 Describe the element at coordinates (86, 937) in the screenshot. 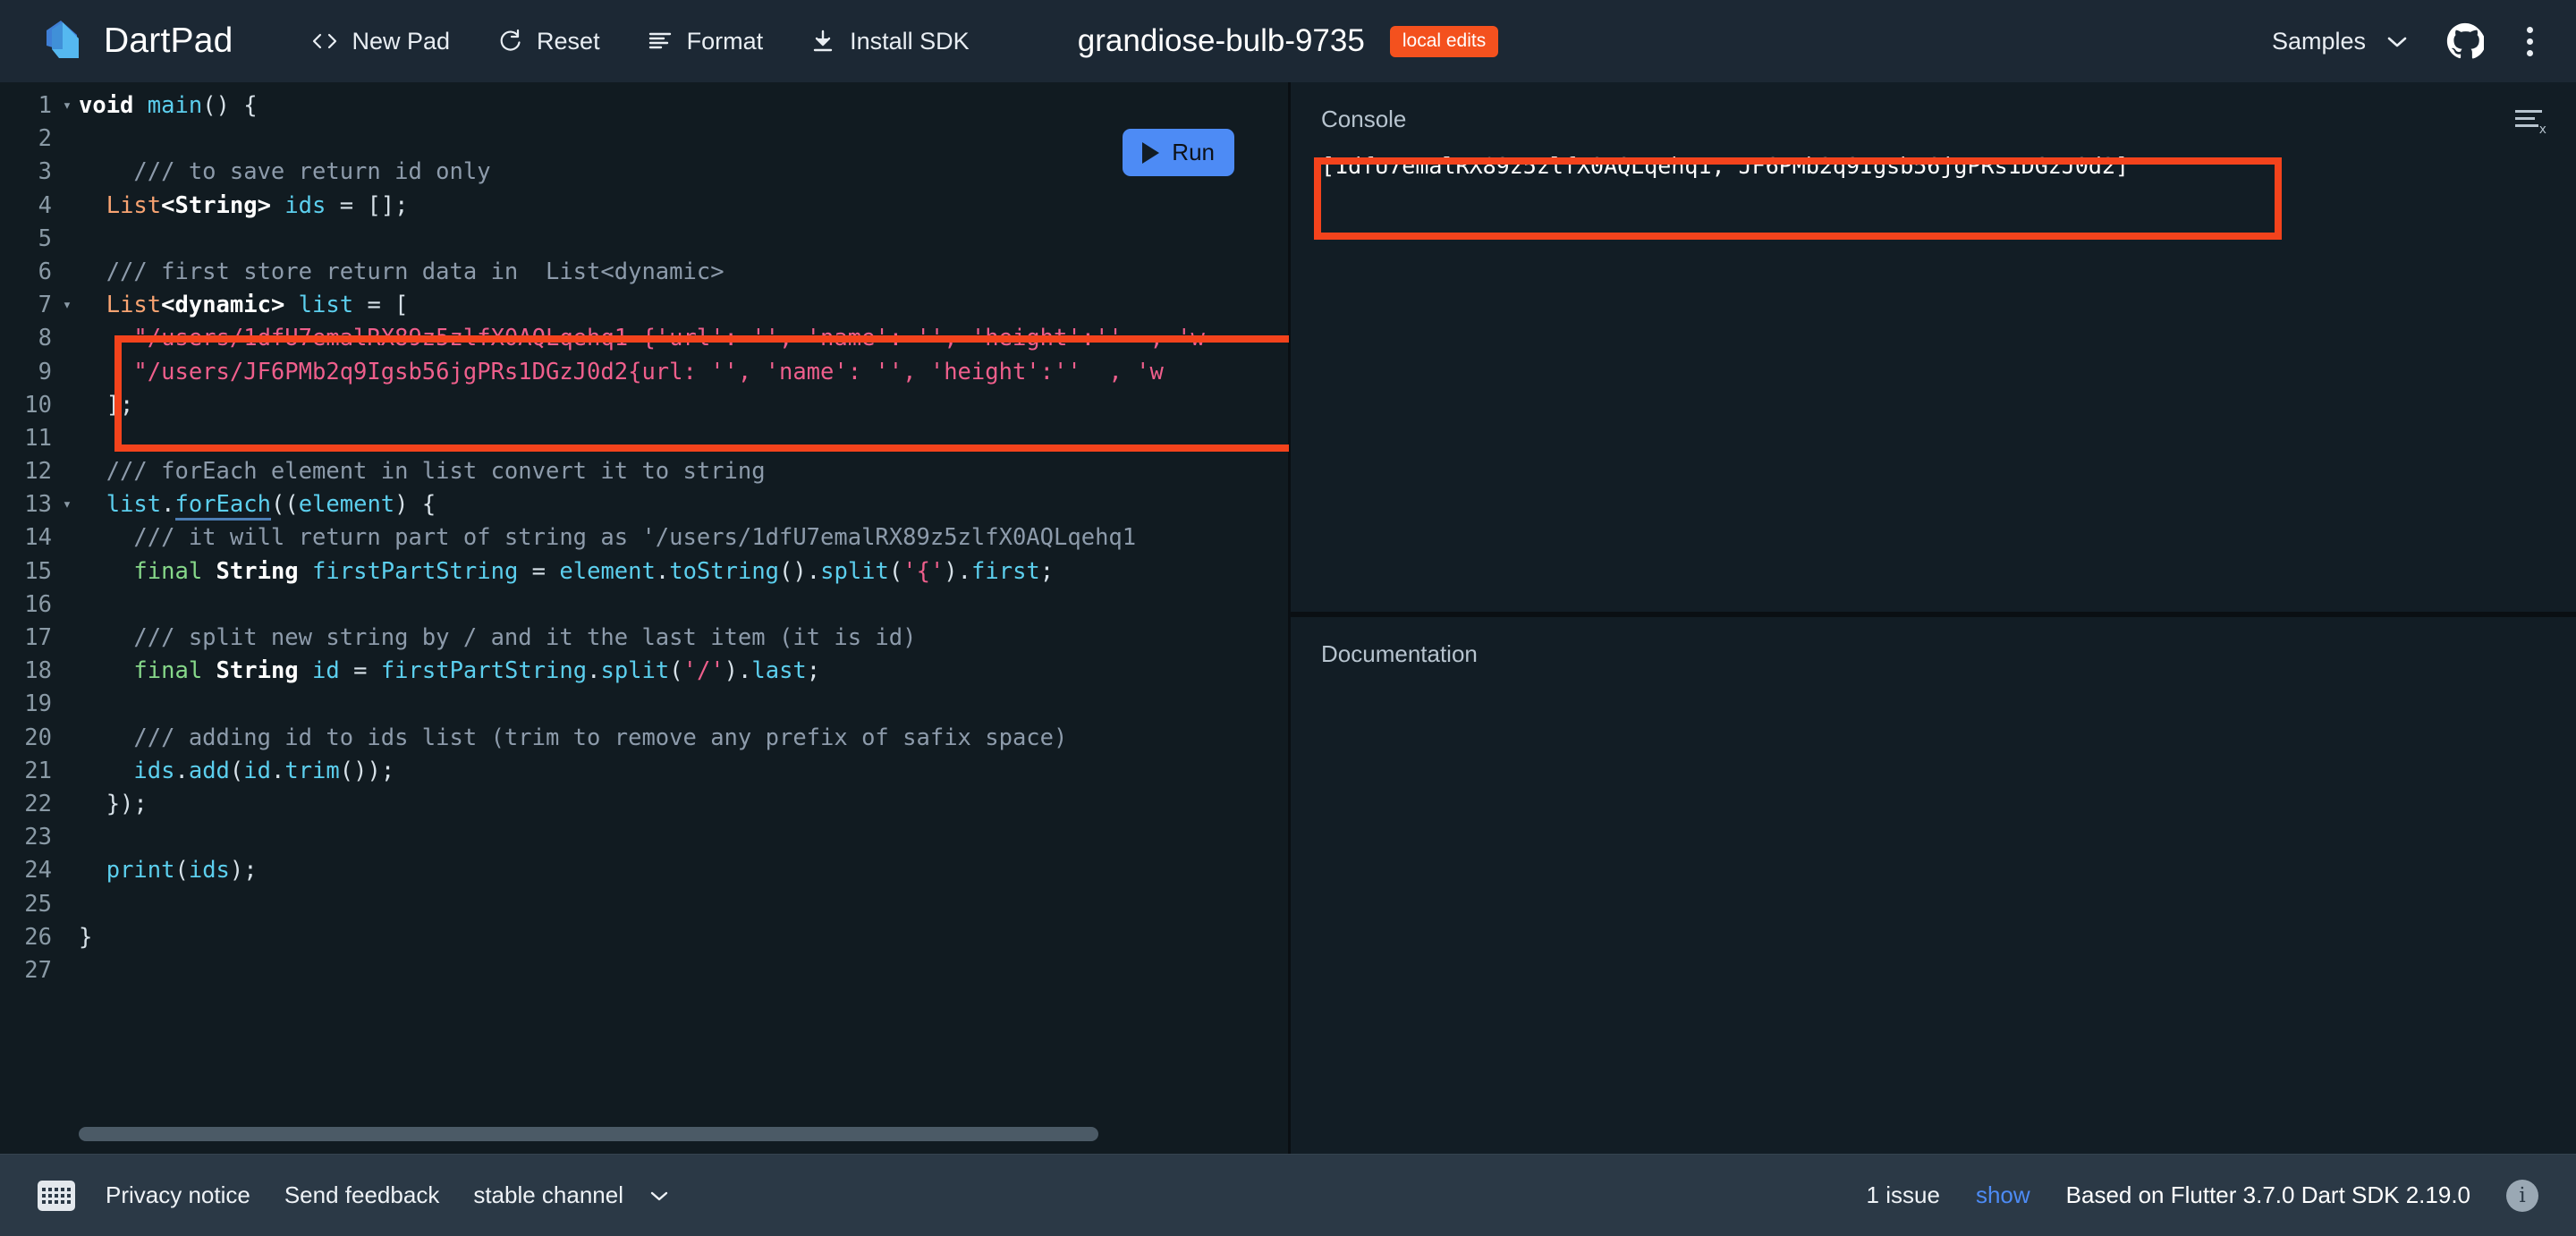

I see `code-token: }` at that location.